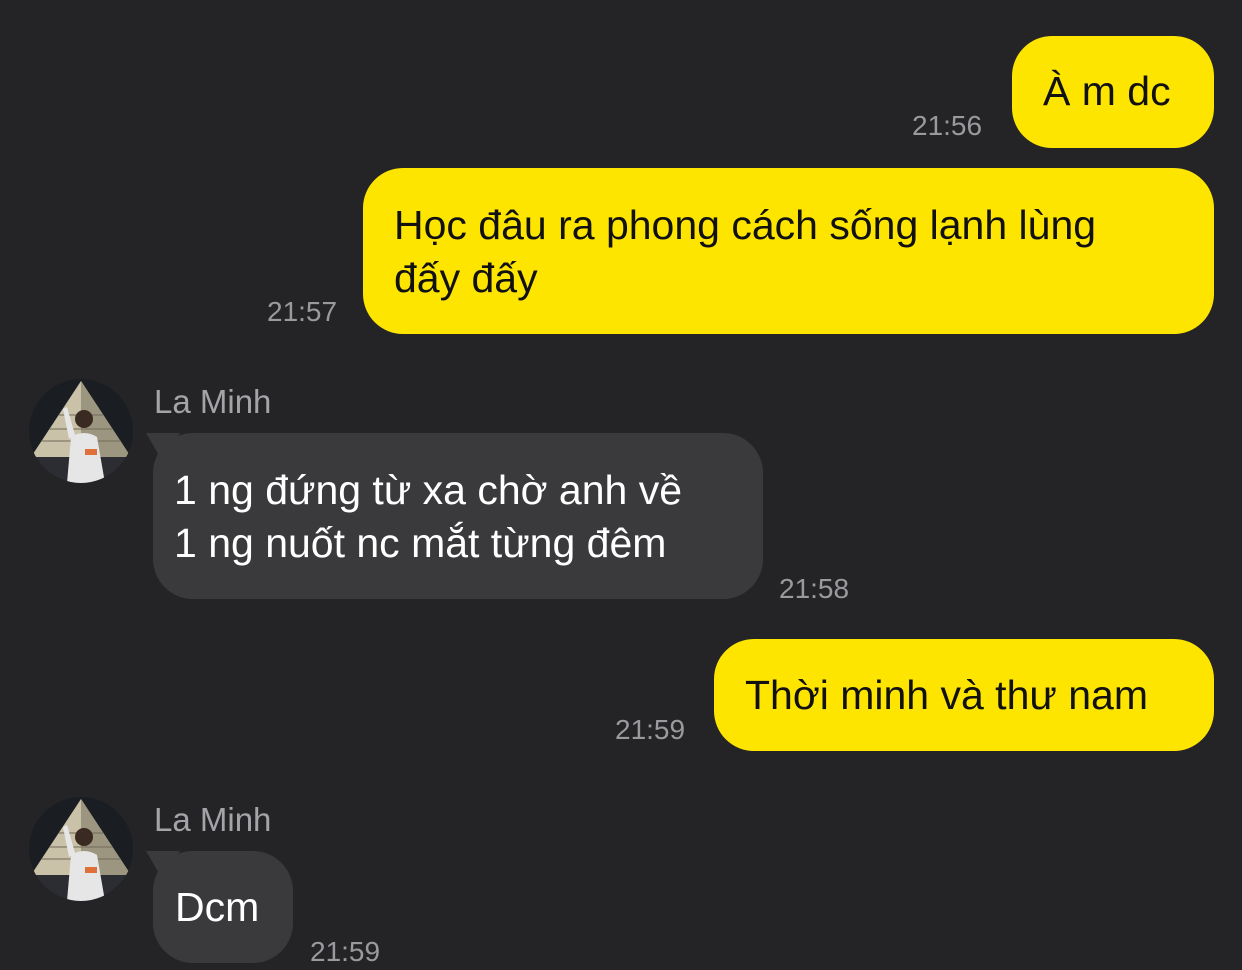 The image size is (1242, 970). What do you see at coordinates (964, 695) in the screenshot?
I see `message-bubble-outgoing: Thời minh và thư nam` at bounding box center [964, 695].